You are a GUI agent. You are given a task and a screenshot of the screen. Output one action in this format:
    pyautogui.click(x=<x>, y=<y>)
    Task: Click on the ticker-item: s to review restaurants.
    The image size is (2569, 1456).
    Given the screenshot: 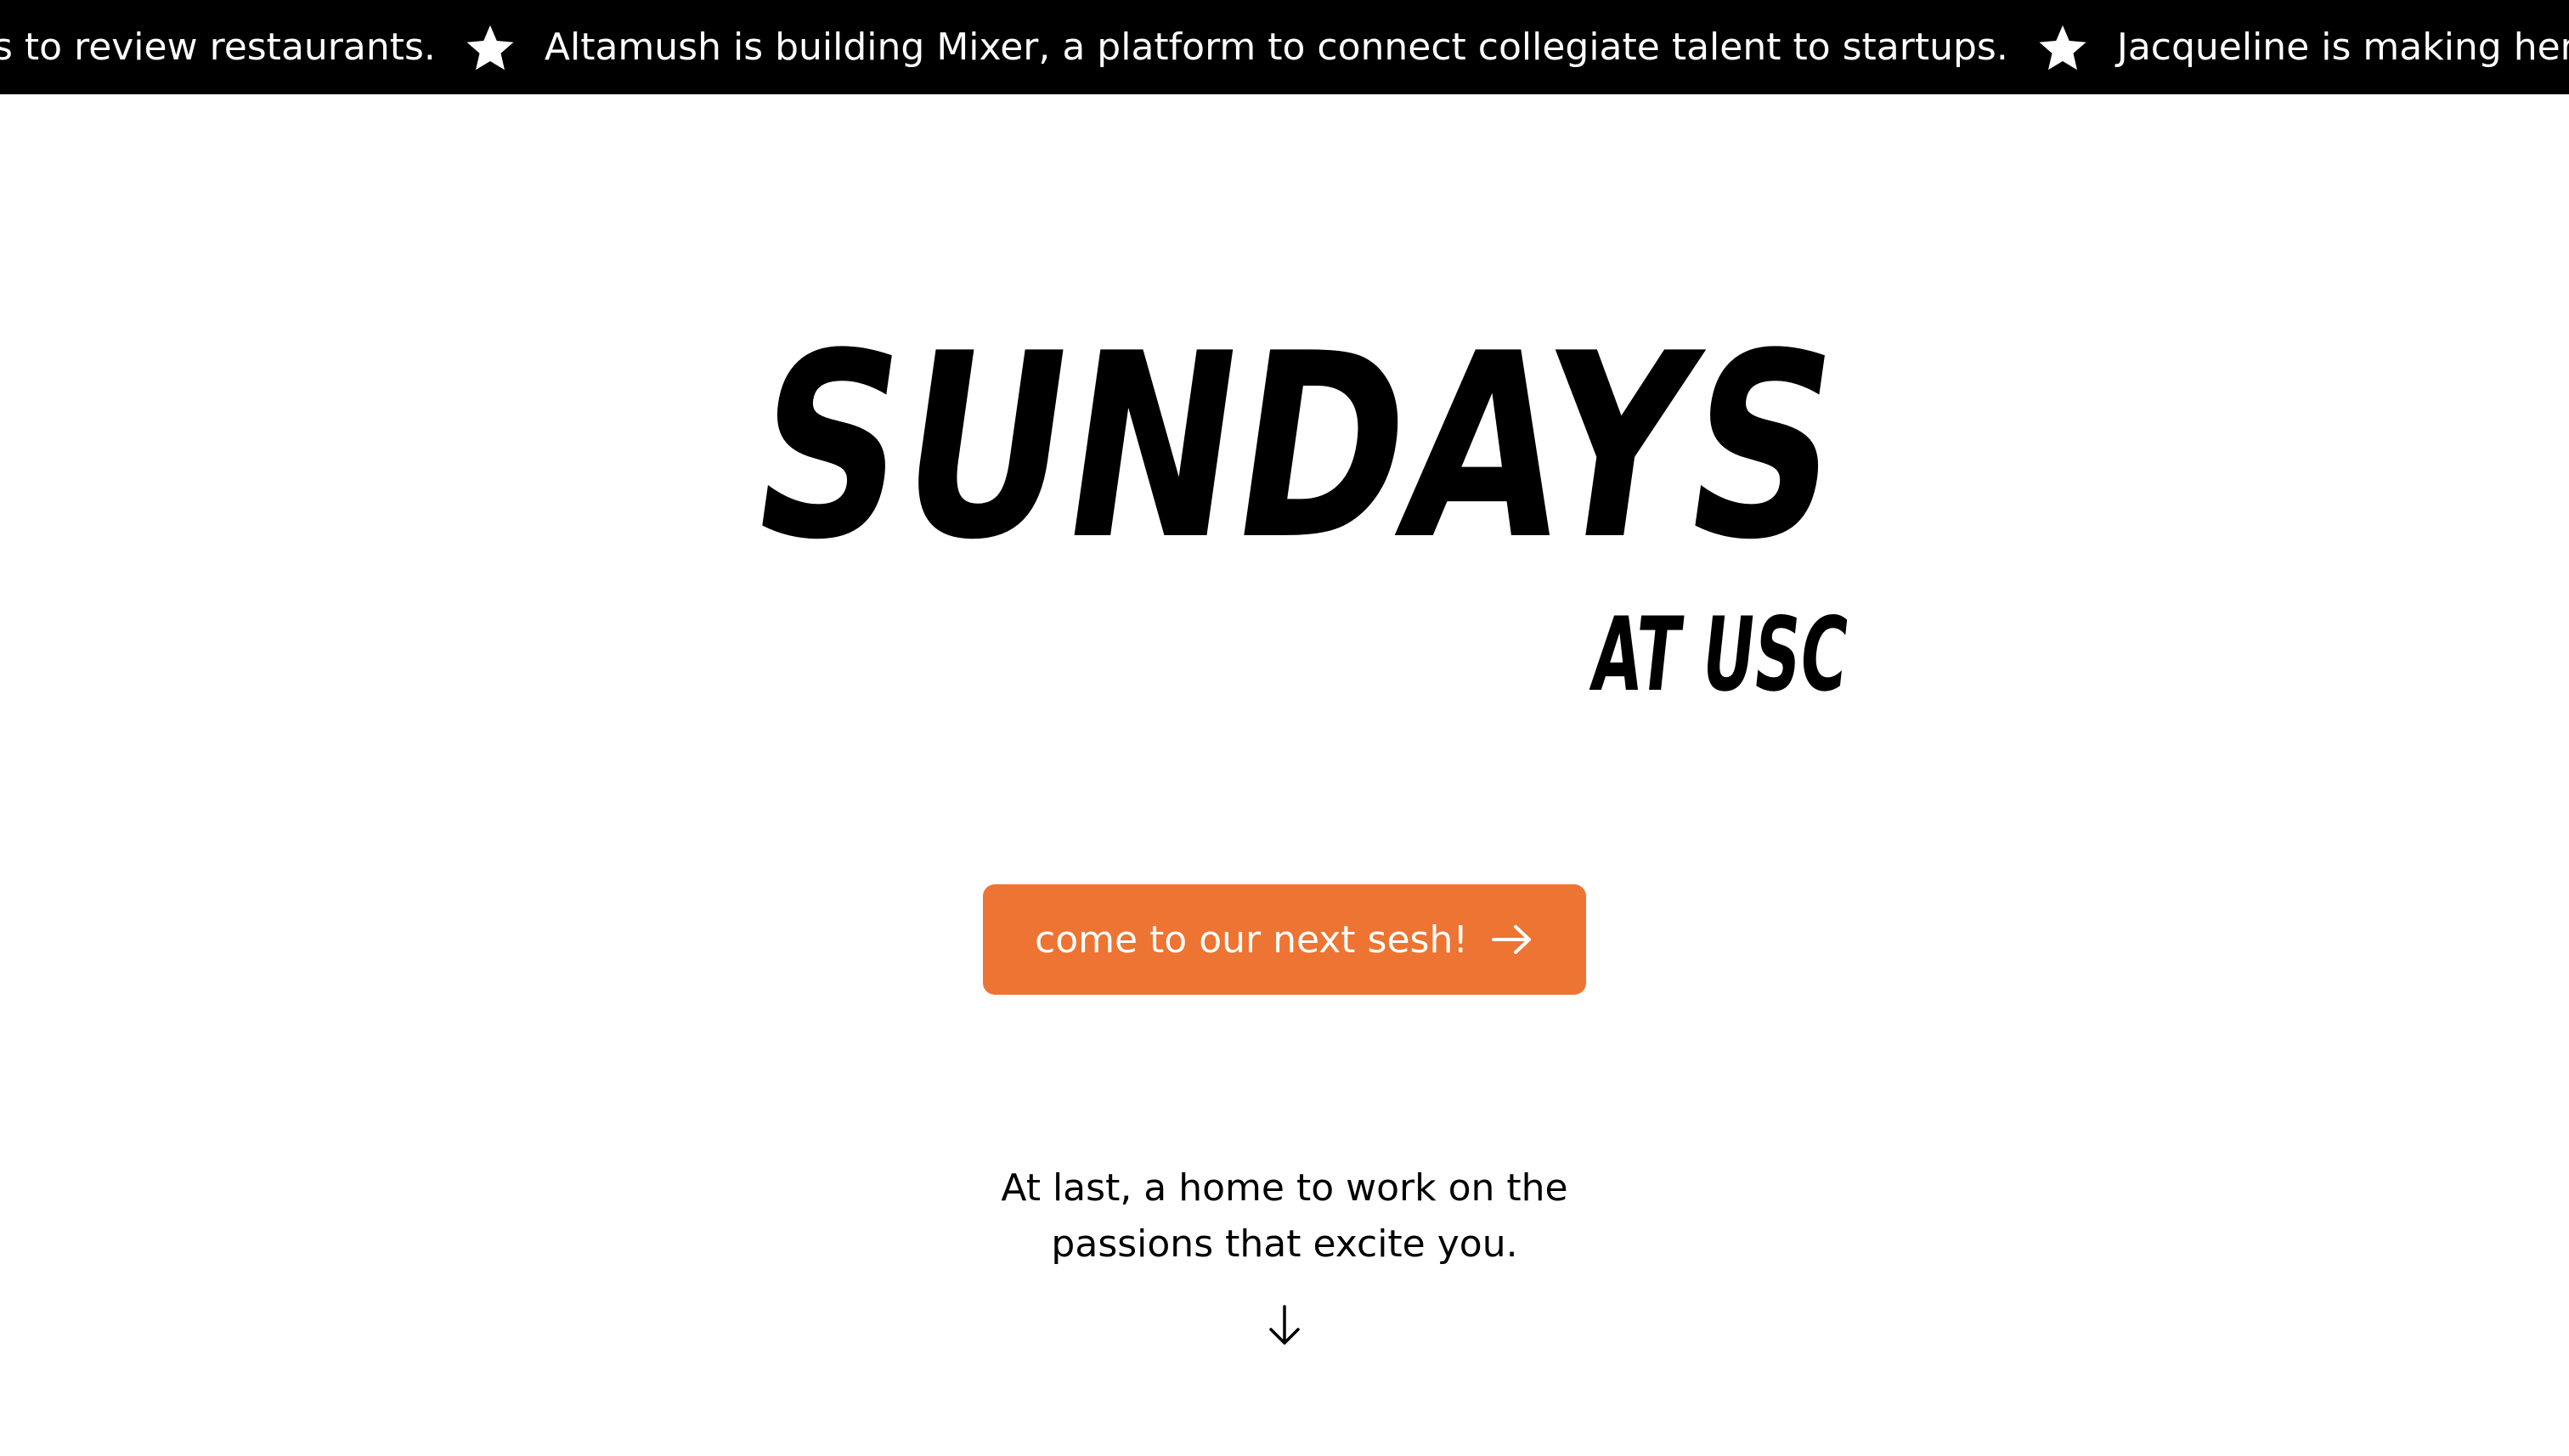 What is the action you would take?
    pyautogui.click(x=218, y=47)
    